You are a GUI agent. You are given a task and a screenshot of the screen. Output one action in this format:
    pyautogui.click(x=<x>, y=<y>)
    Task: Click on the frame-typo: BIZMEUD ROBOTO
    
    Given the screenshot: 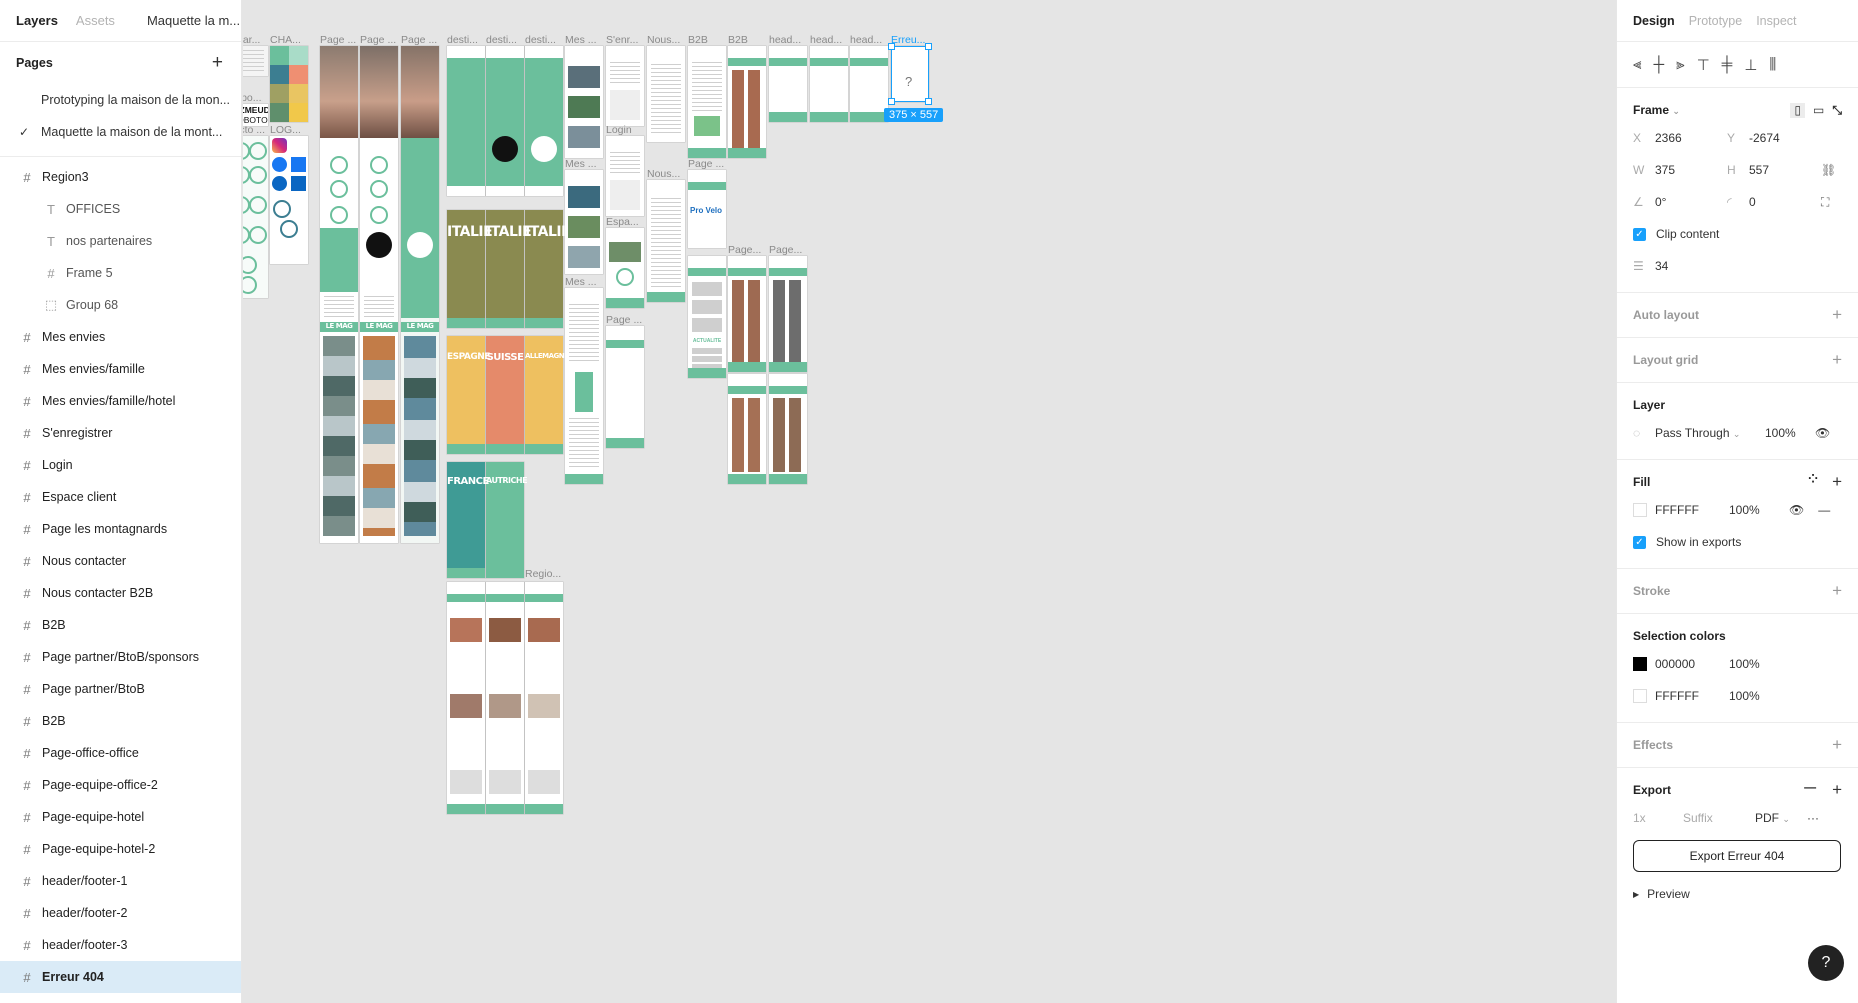 What is the action you would take?
    pyautogui.click(x=255, y=115)
    